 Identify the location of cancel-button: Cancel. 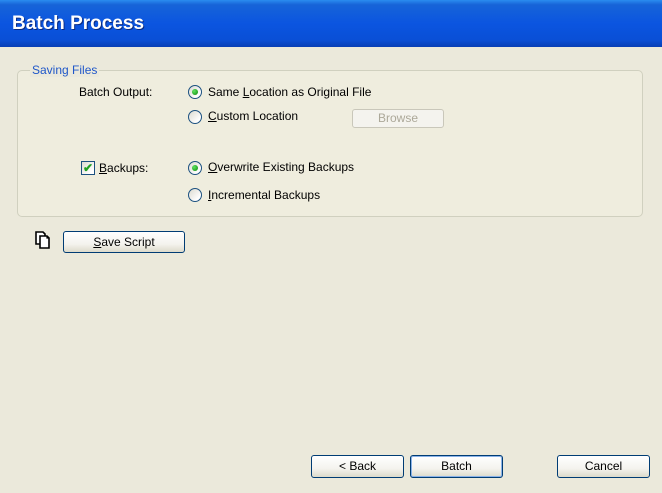
(603, 466).